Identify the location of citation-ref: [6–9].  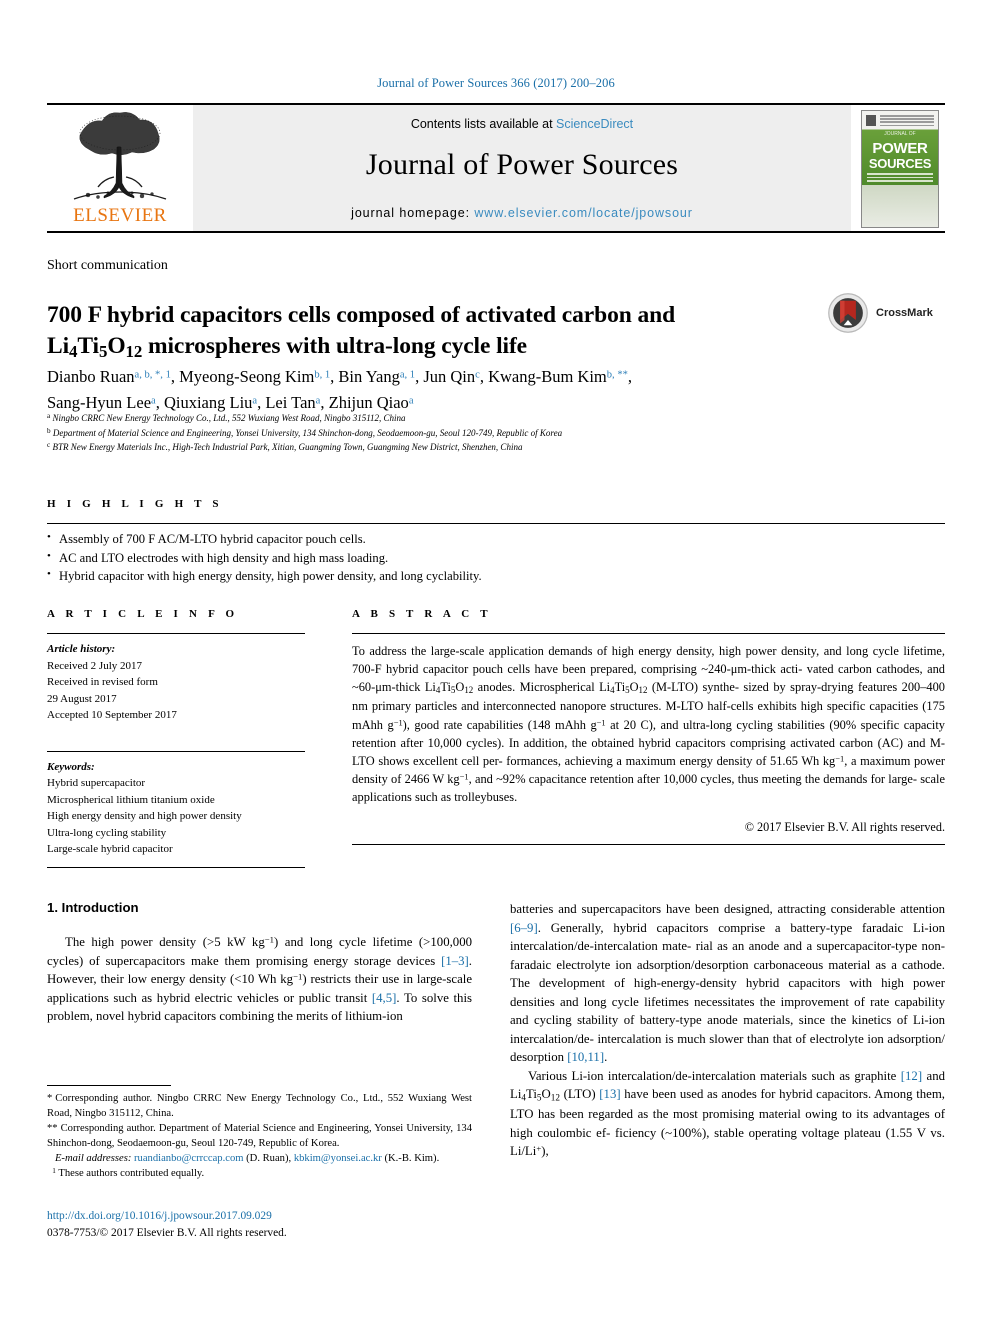
(524, 928).